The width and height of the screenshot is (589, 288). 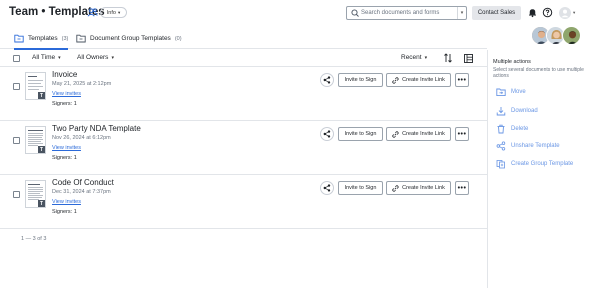 I want to click on tab-count: (3), so click(x=65, y=38).